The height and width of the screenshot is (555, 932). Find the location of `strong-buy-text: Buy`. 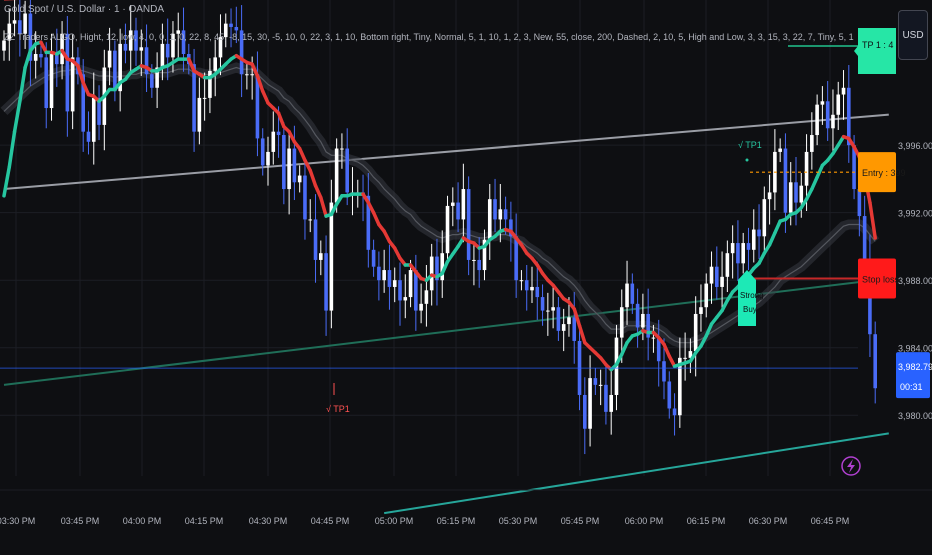

strong-buy-text: Buy is located at coordinates (750, 309).